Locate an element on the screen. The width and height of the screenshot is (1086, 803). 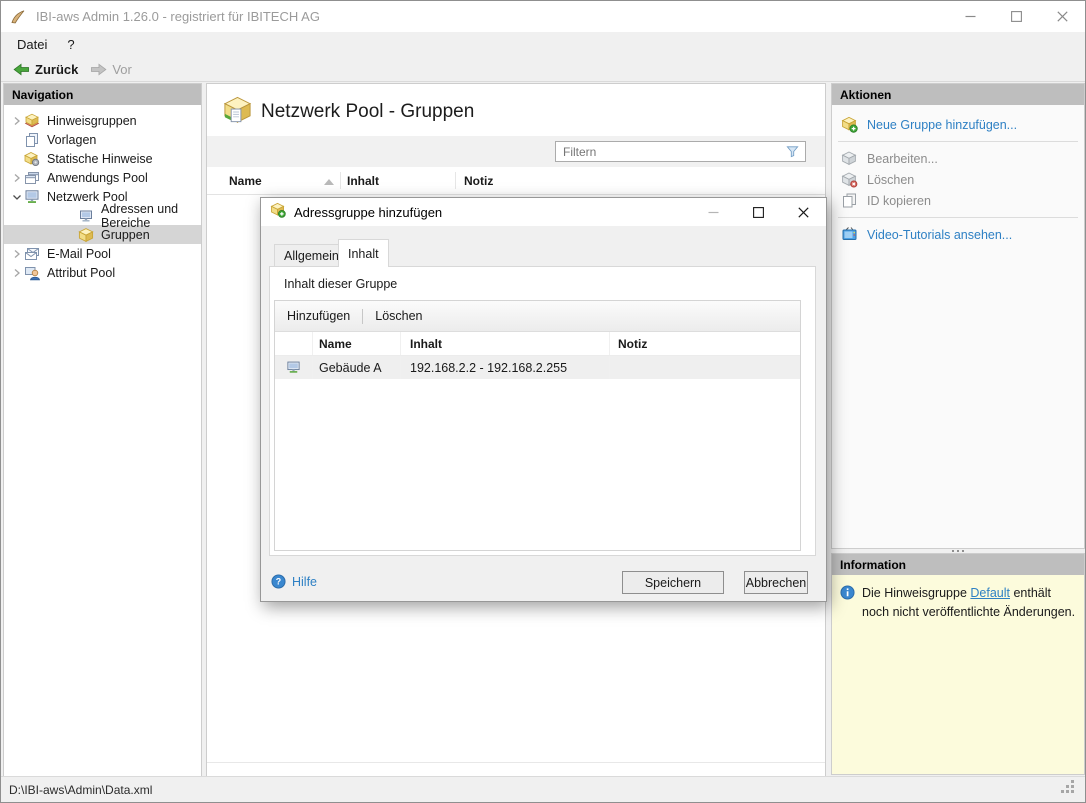
action-label: Löschen is located at coordinates (891, 179).